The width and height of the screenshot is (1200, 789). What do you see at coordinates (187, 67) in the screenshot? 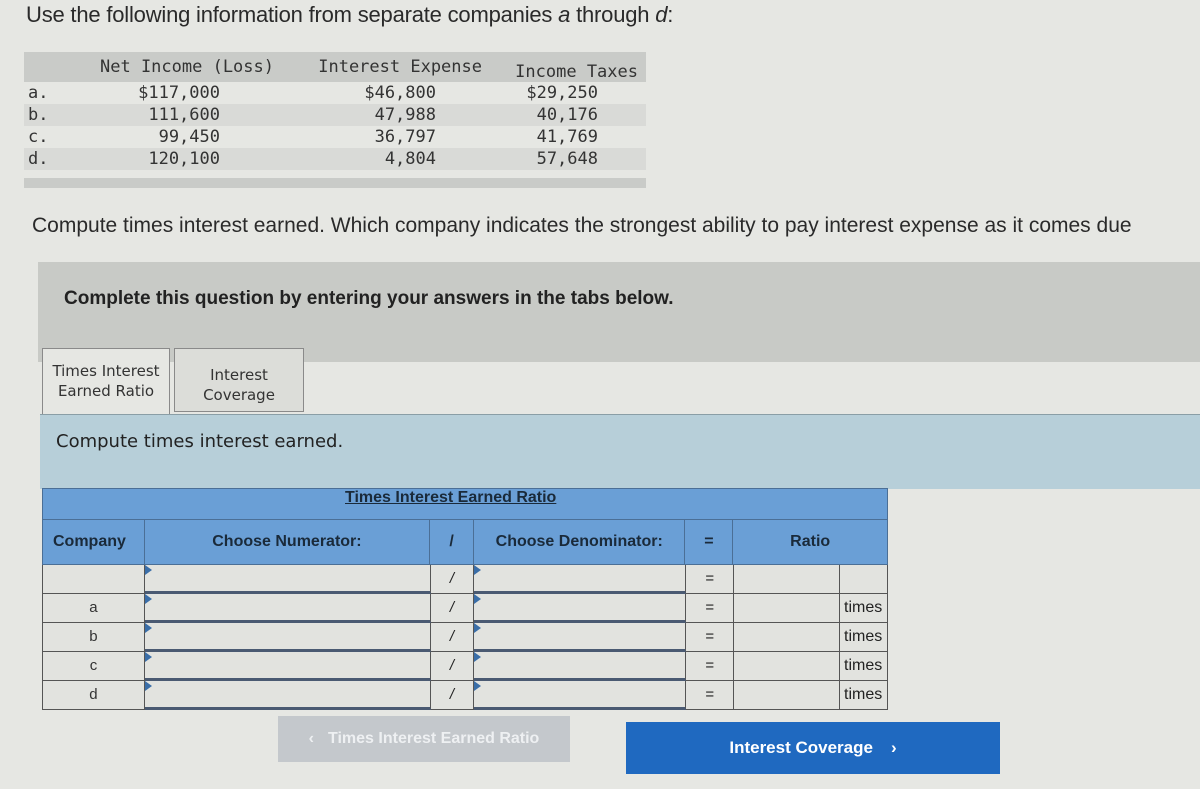
I see `header-net-income: Net Income (Loss)` at bounding box center [187, 67].